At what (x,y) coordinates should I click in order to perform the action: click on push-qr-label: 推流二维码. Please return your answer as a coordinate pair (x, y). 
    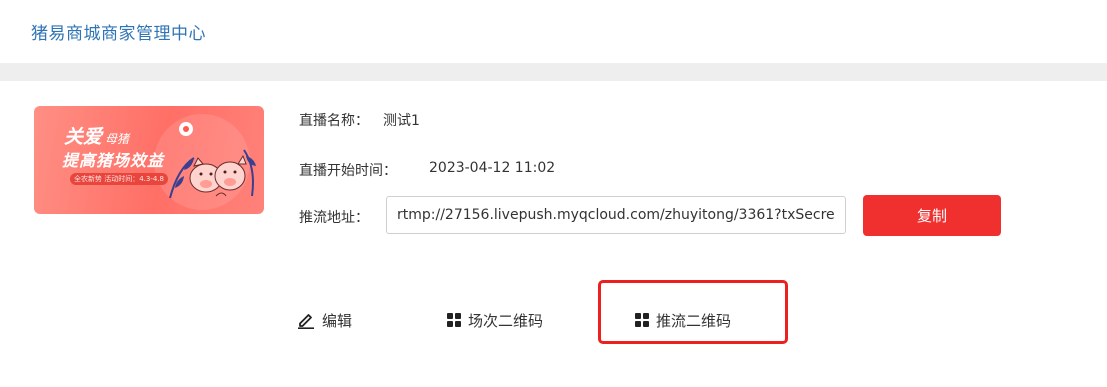
    Looking at the image, I should click on (694, 320).